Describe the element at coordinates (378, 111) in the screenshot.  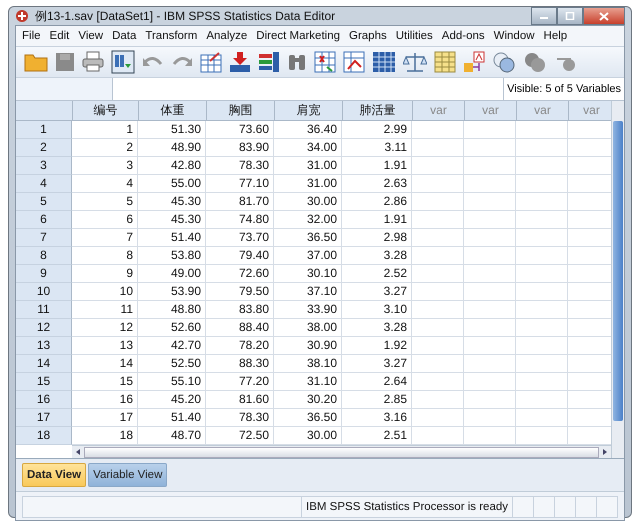
I see `column-header: 肺活量` at that location.